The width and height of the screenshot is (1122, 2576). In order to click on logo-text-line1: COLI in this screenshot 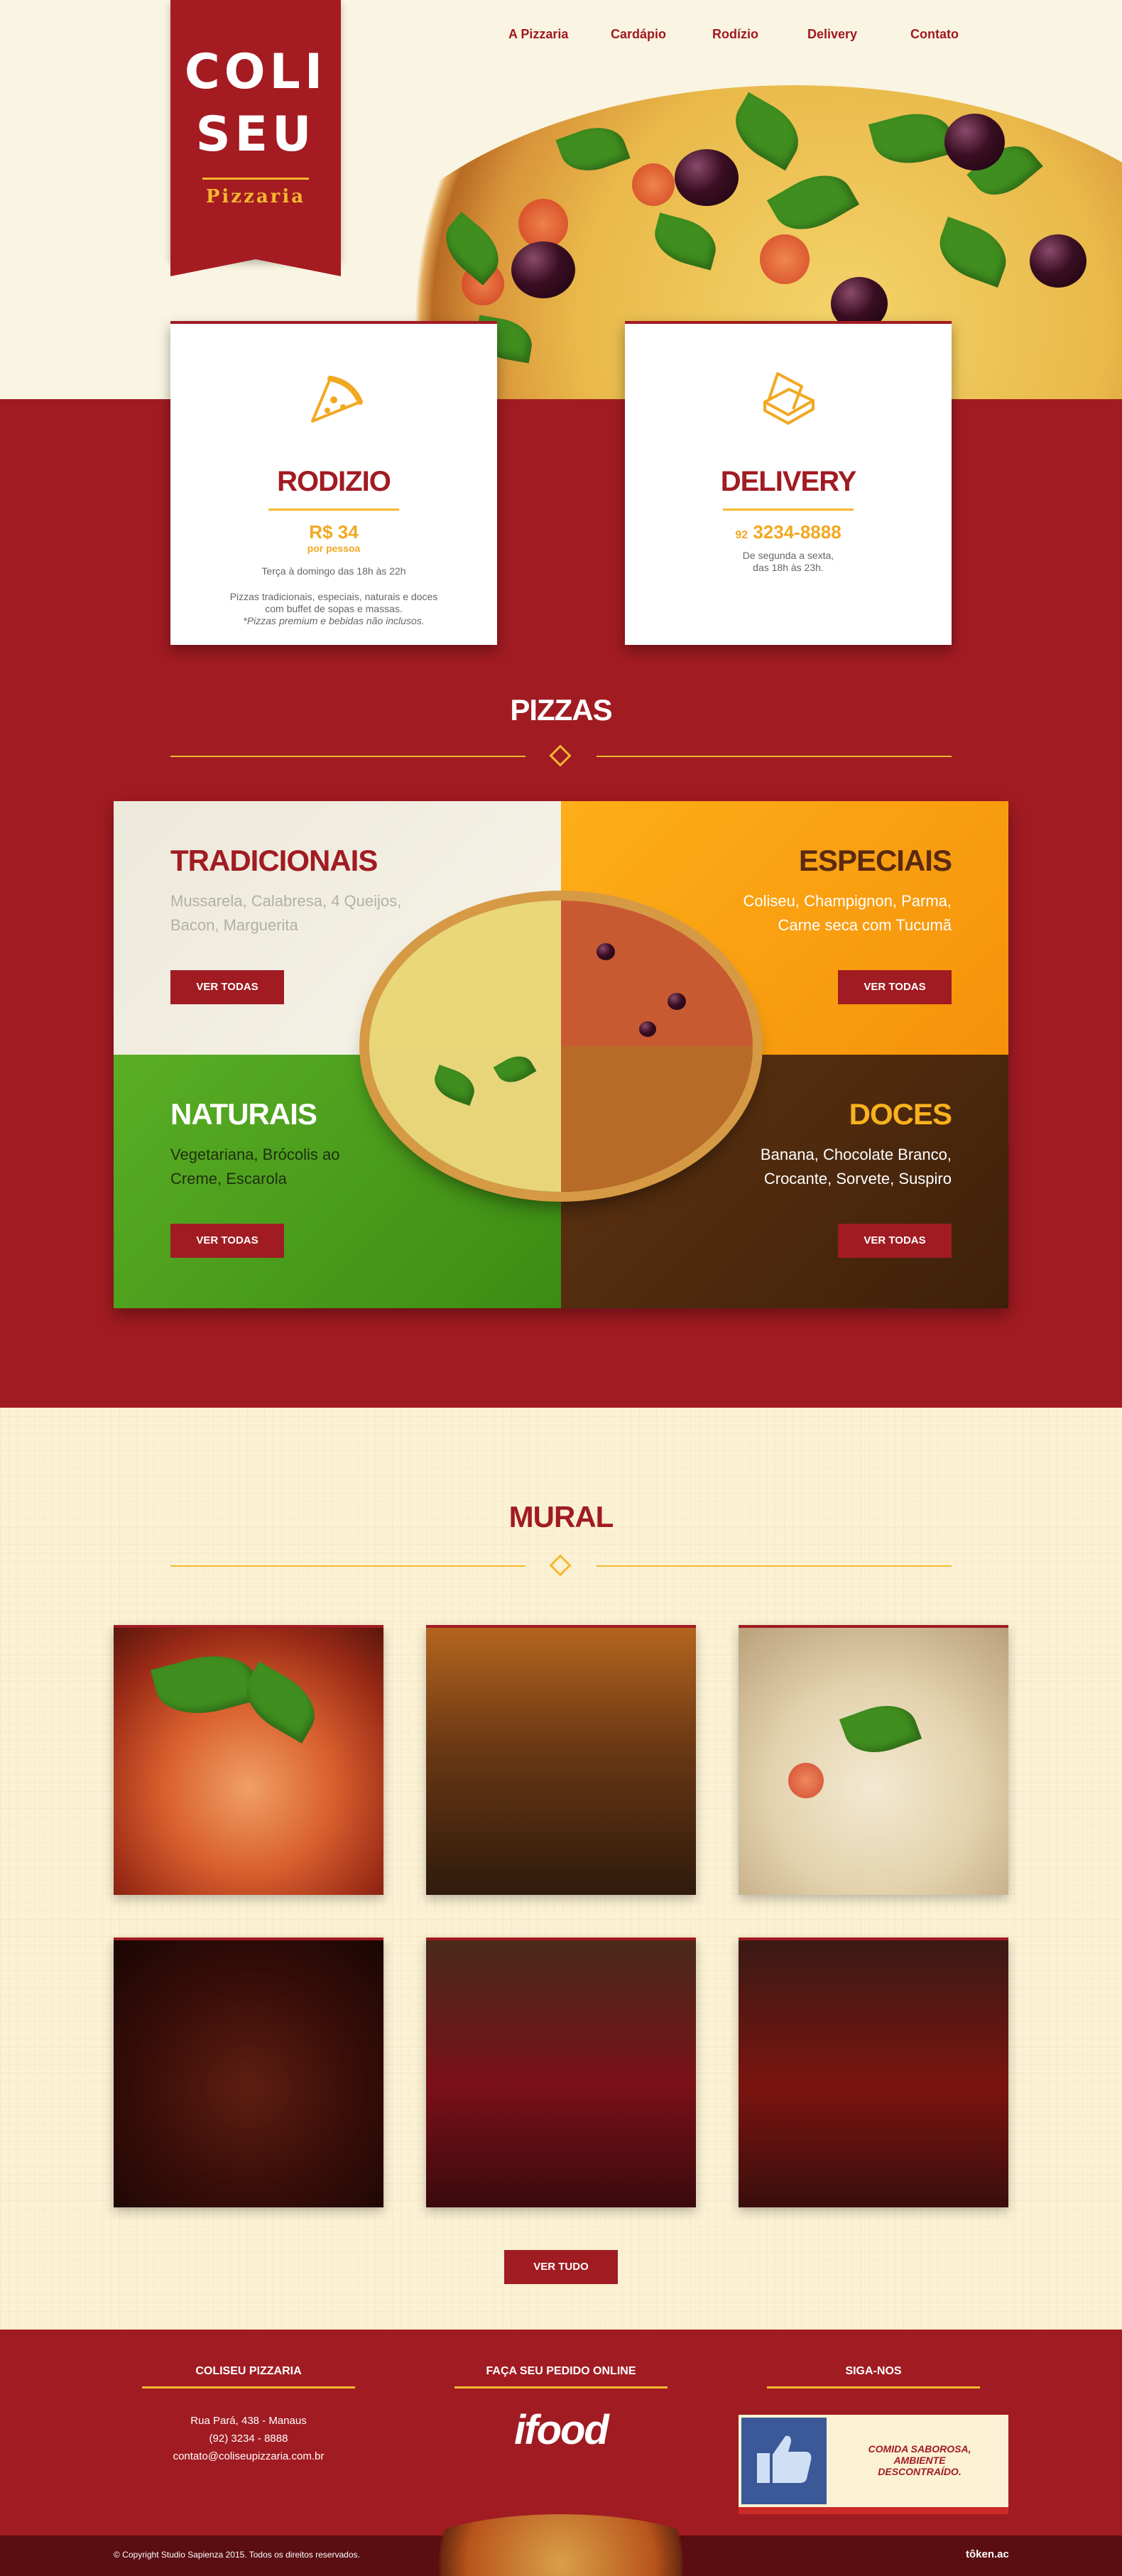, I will do `click(256, 72)`.